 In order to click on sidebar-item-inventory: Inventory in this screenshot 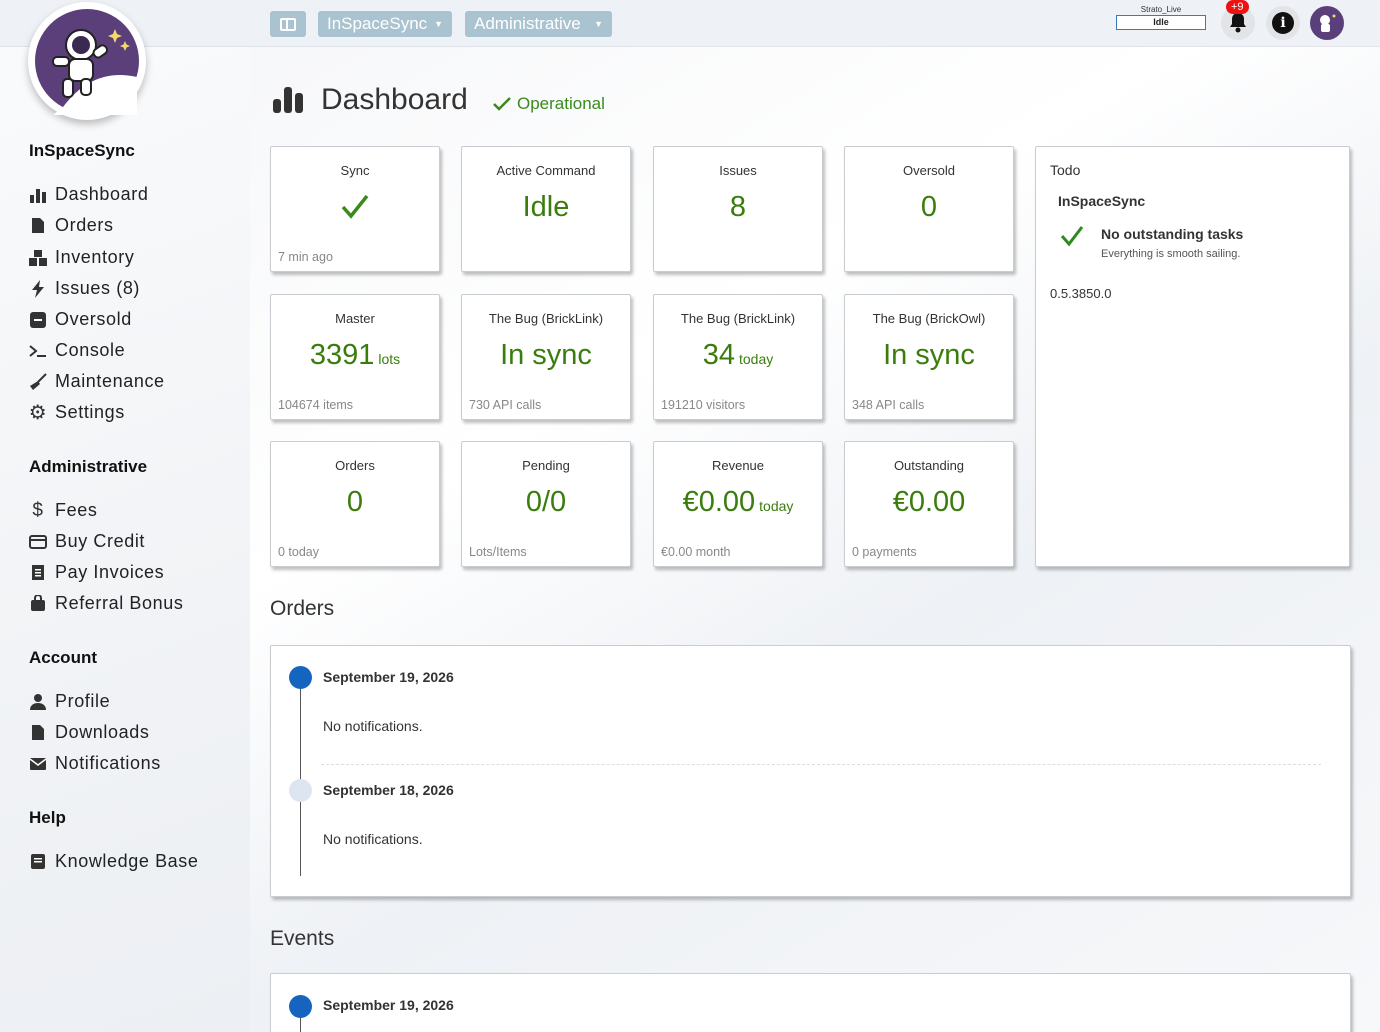, I will do `click(81, 257)`.